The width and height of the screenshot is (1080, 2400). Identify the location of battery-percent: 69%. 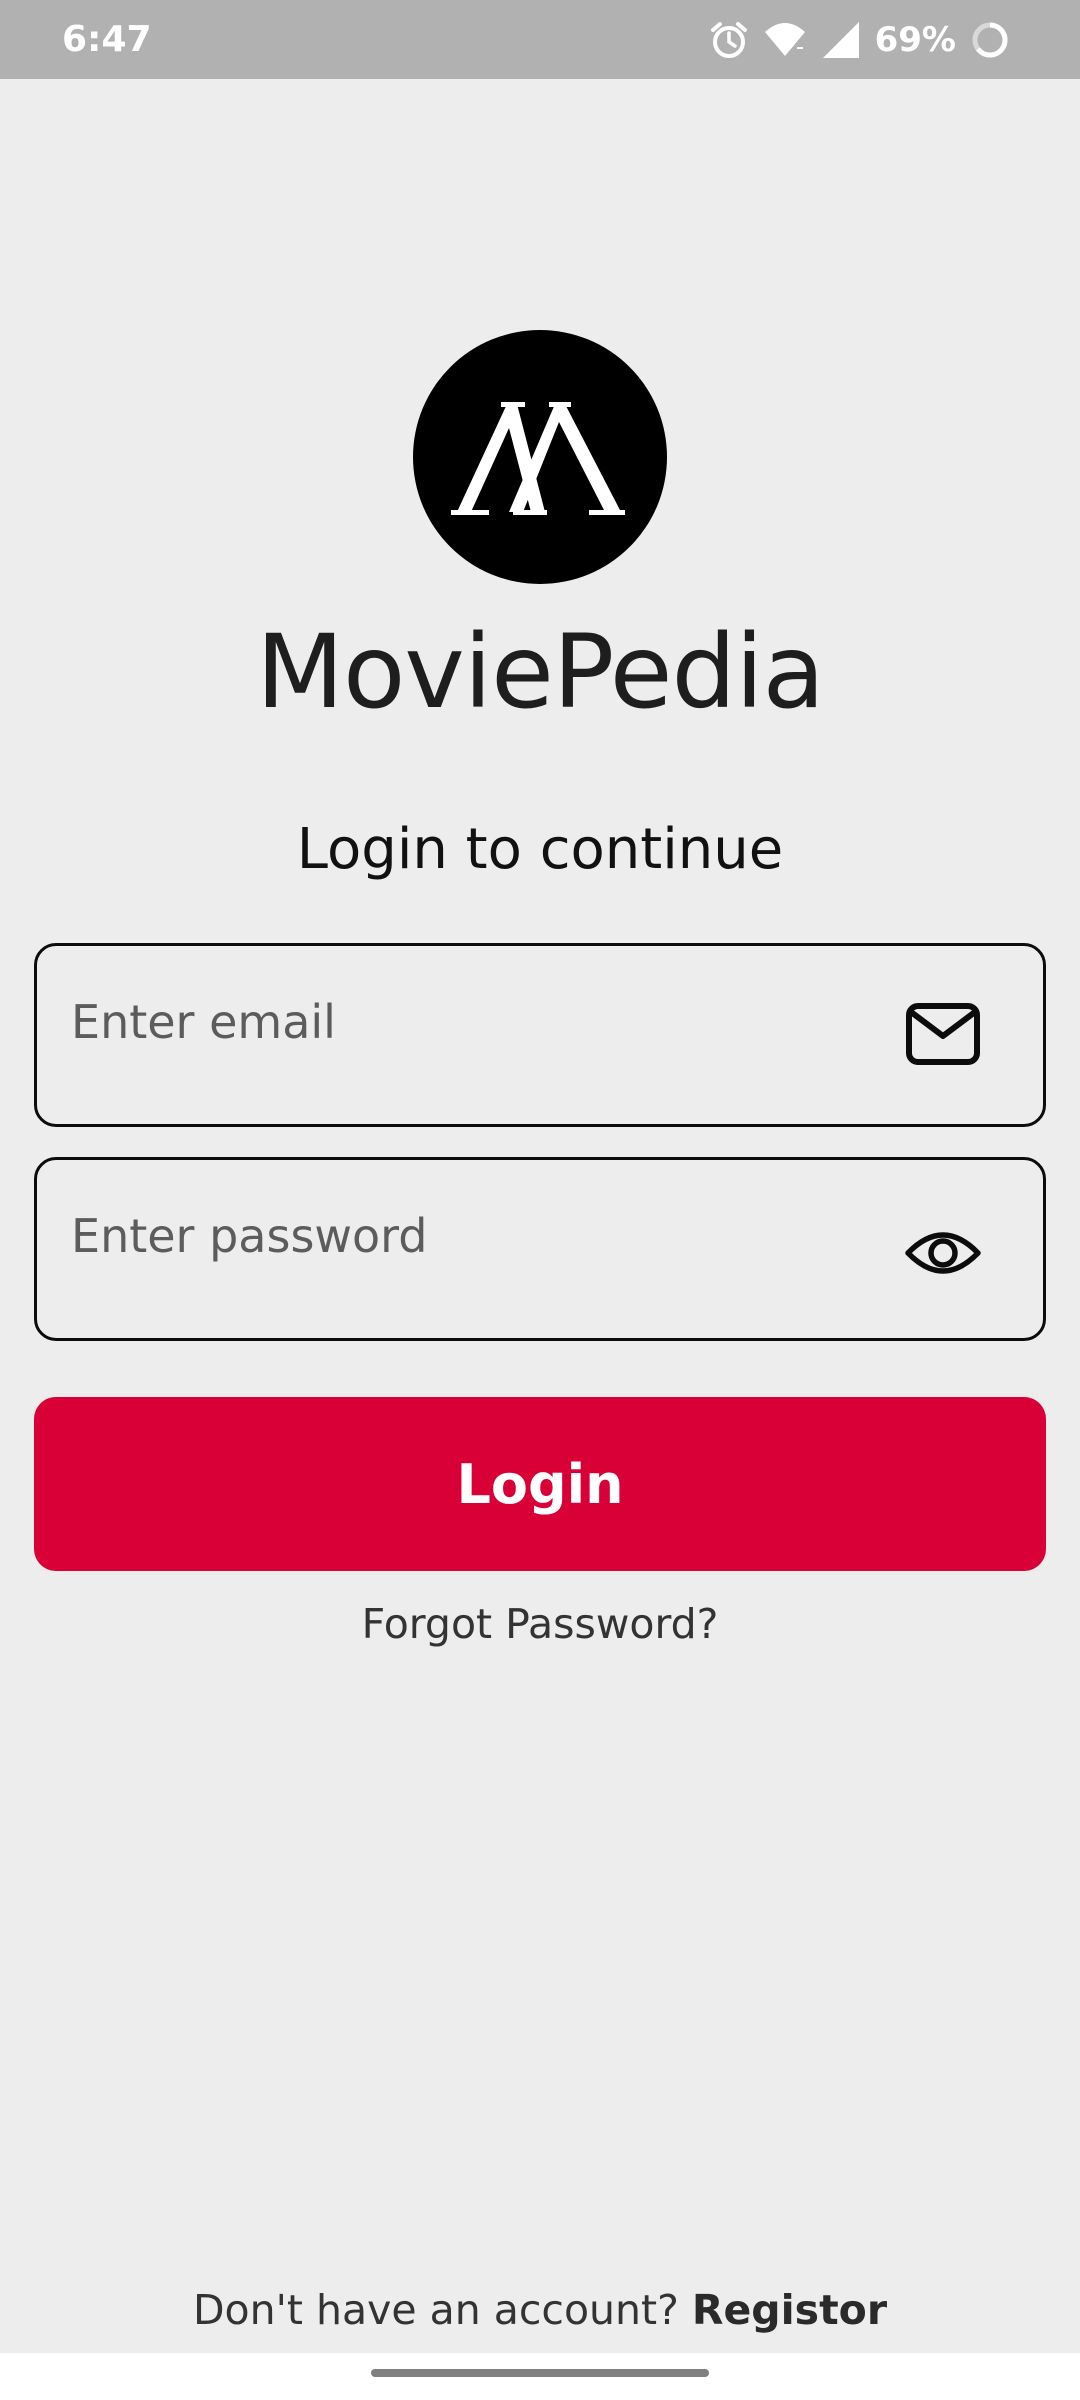
(915, 40).